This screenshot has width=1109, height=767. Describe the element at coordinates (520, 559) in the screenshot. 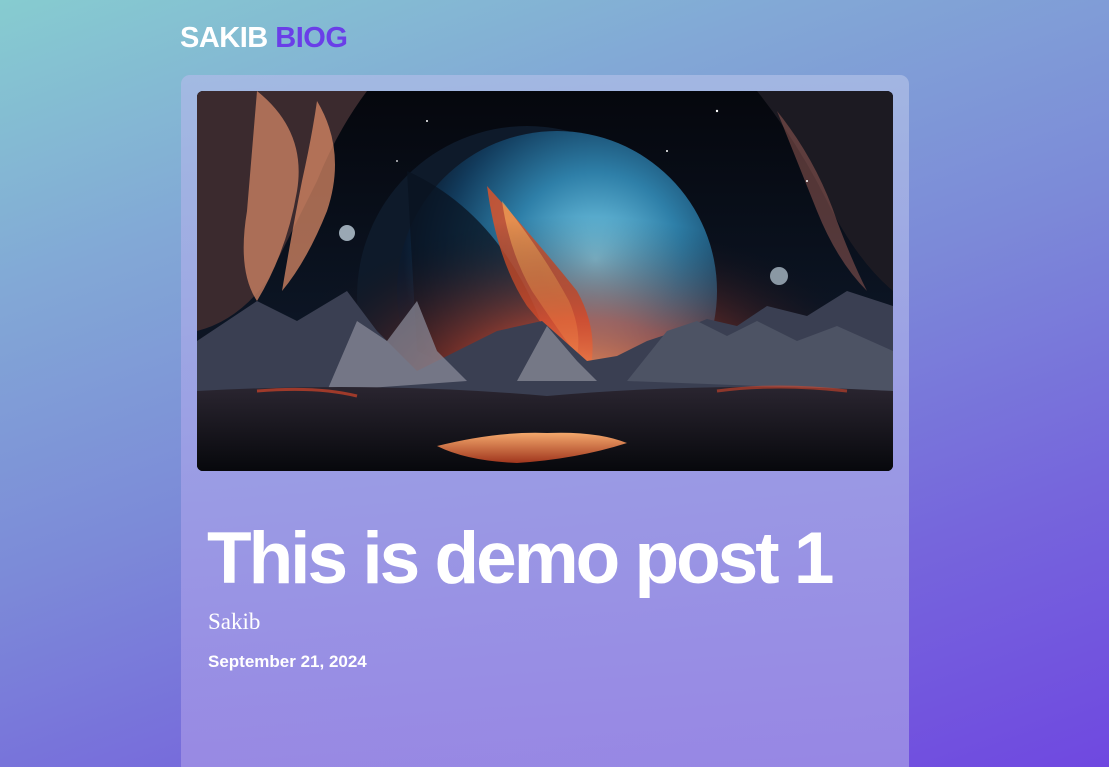

I see `post-title: This is demo post 1` at that location.